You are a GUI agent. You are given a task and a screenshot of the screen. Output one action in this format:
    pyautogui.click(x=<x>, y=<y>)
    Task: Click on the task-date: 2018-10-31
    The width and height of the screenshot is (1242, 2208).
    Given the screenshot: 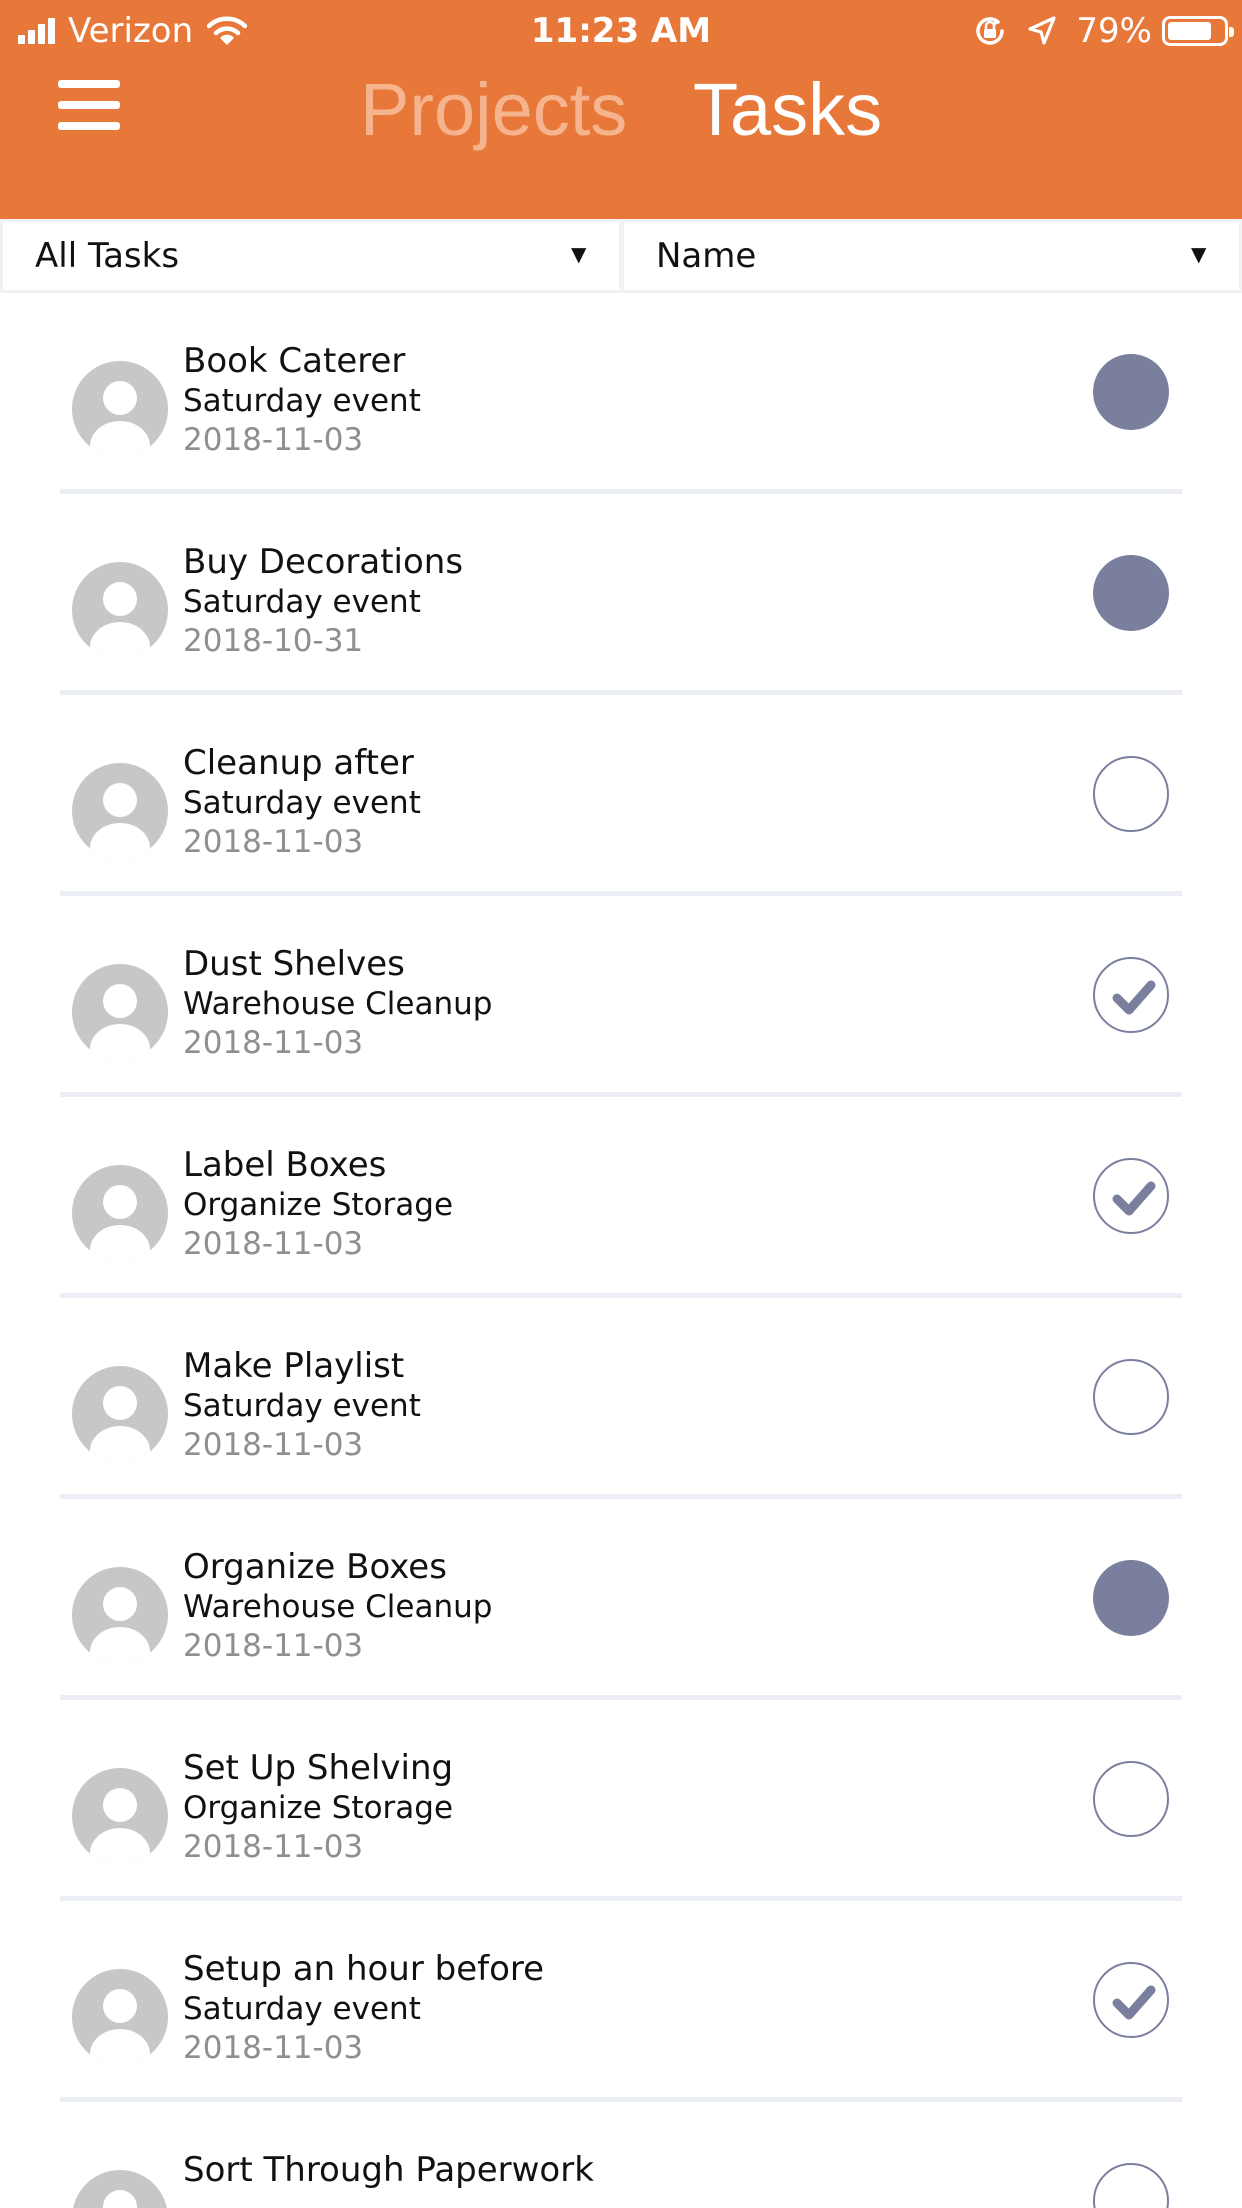 What is the action you would take?
    pyautogui.click(x=273, y=641)
    